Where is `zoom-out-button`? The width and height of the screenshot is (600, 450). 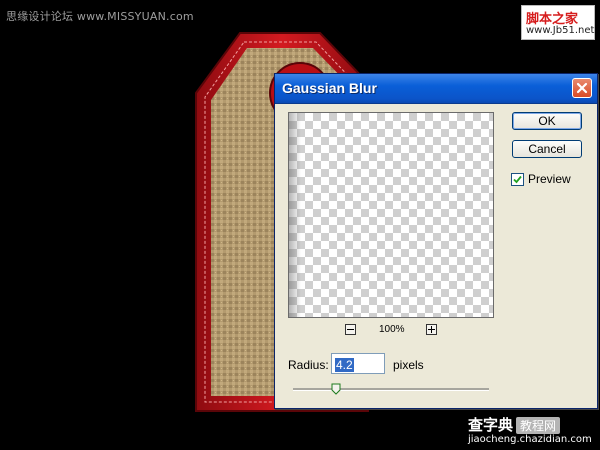 zoom-out-button is located at coordinates (350, 329).